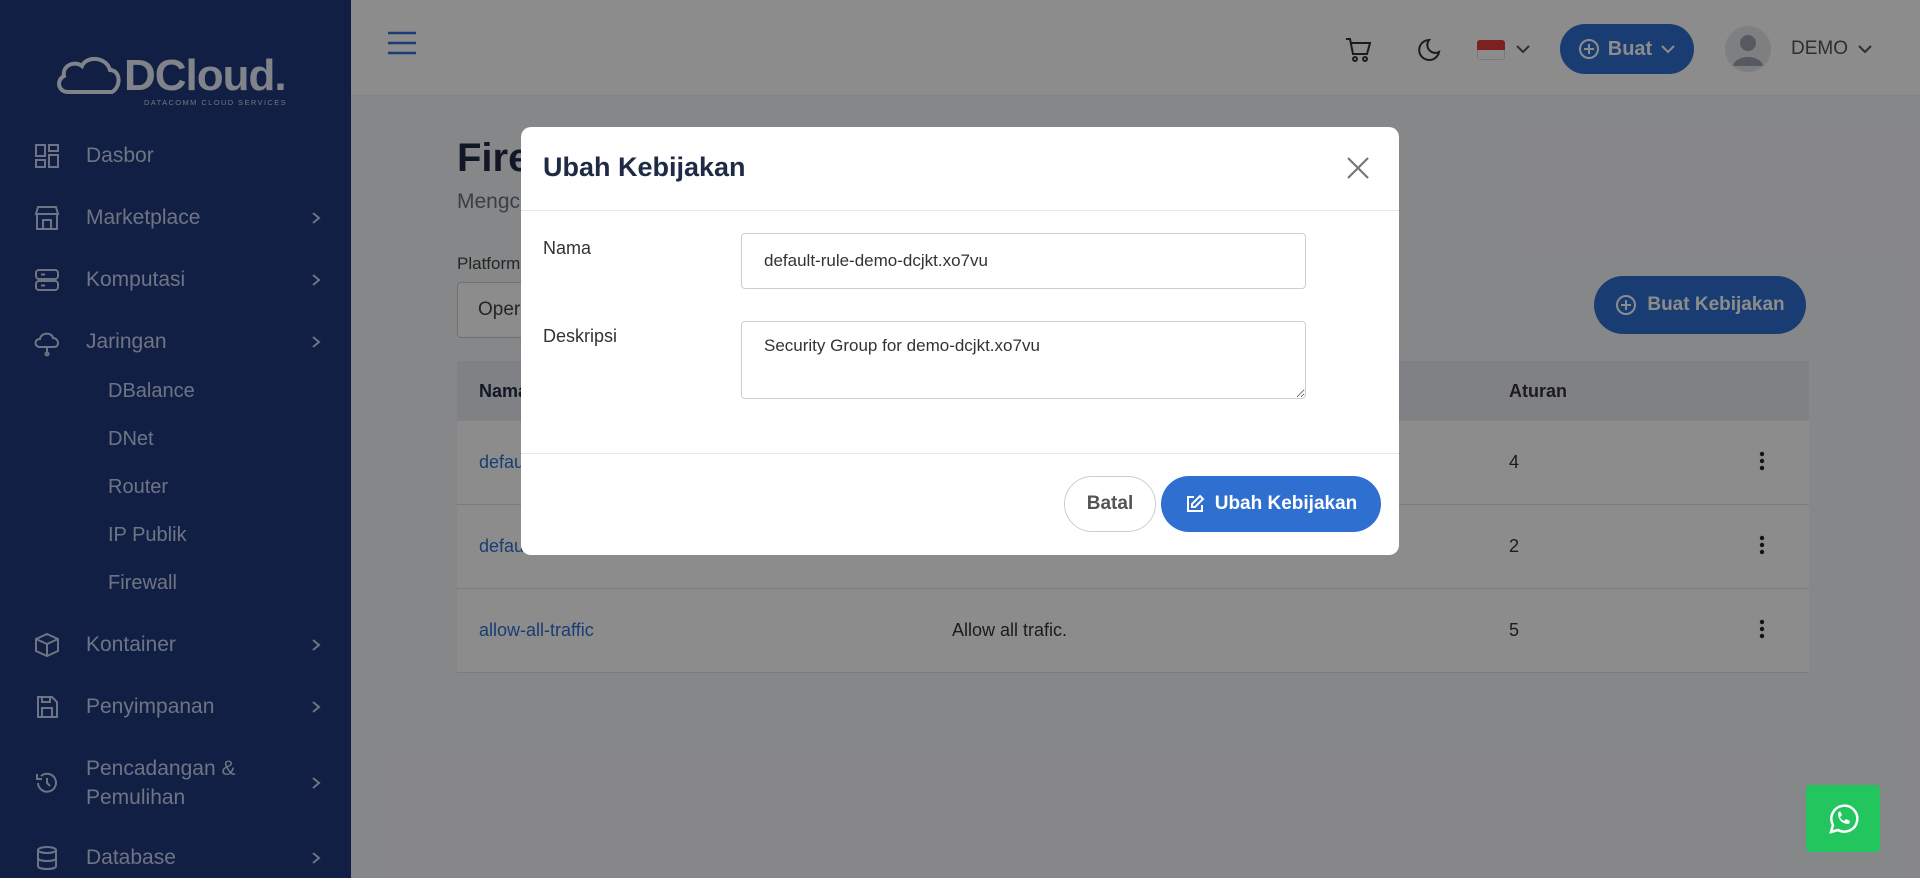 The image size is (1920, 878). Describe the element at coordinates (1110, 504) in the screenshot. I see `cancel-button: Batal` at that location.